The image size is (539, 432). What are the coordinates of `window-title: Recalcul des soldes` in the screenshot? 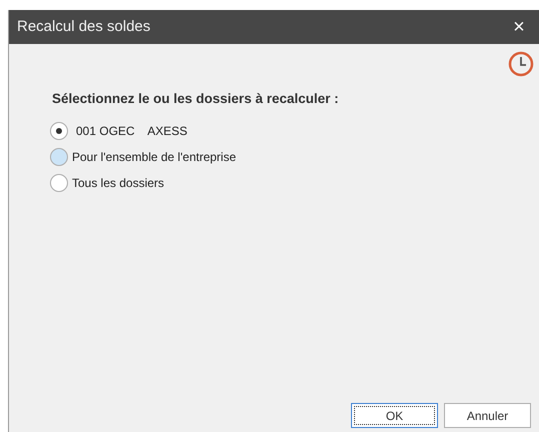 It's located at (83, 26).